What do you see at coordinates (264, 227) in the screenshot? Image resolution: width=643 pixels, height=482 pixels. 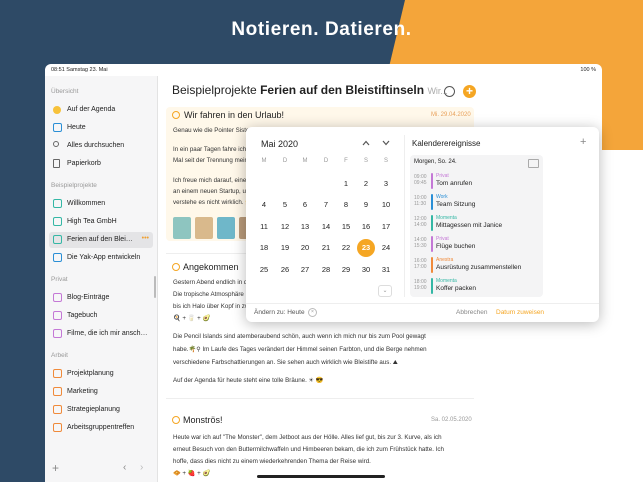 I see `calendar-day: 11` at bounding box center [264, 227].